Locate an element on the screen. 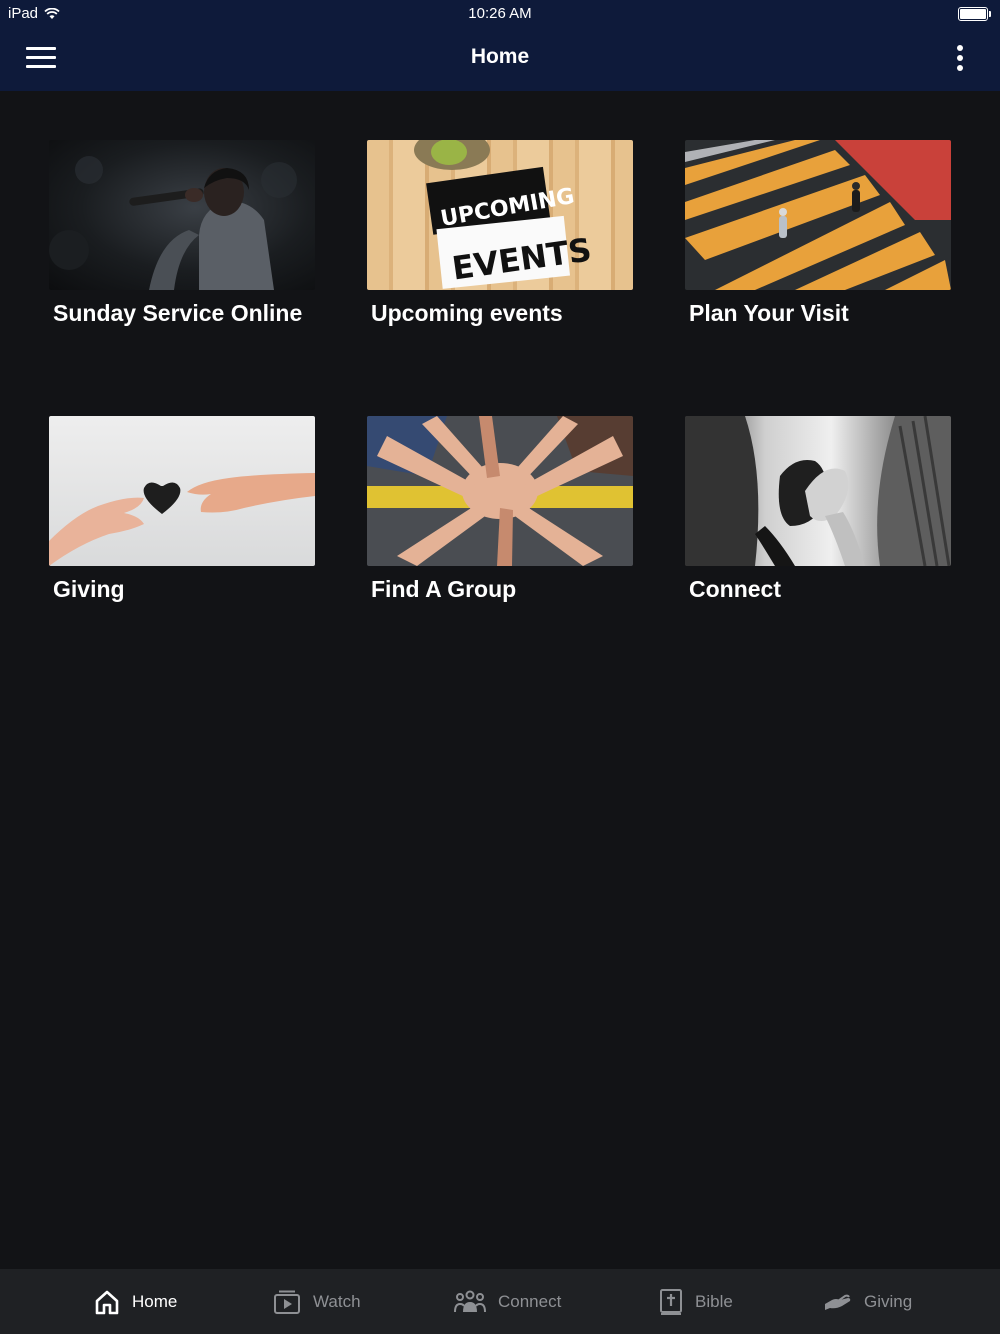 This screenshot has width=1000, height=1334. tile-giving: Giving is located at coordinates (182, 516).